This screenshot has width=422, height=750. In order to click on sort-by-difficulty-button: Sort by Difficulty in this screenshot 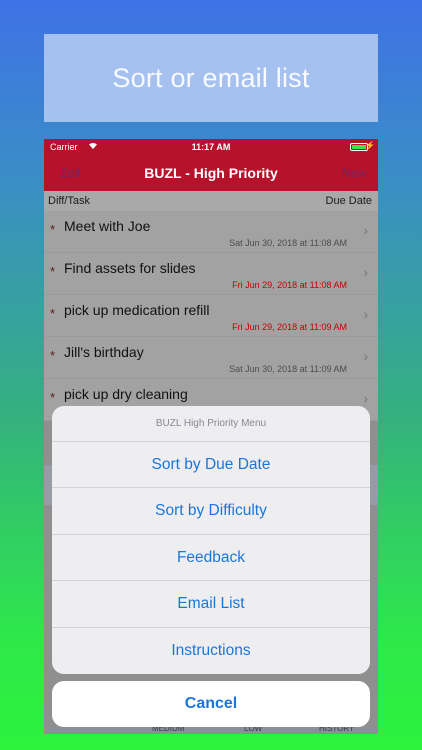, I will do `click(211, 511)`.